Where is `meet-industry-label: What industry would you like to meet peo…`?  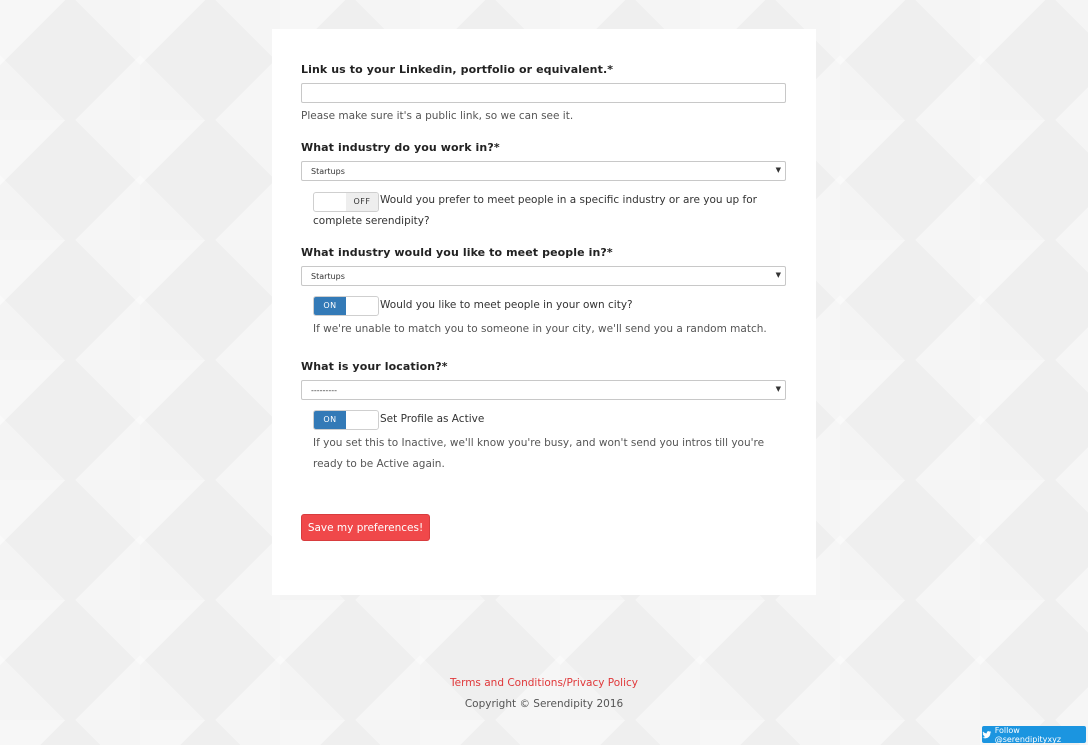
meet-industry-label: What industry would you like to meet peo… is located at coordinates (457, 252).